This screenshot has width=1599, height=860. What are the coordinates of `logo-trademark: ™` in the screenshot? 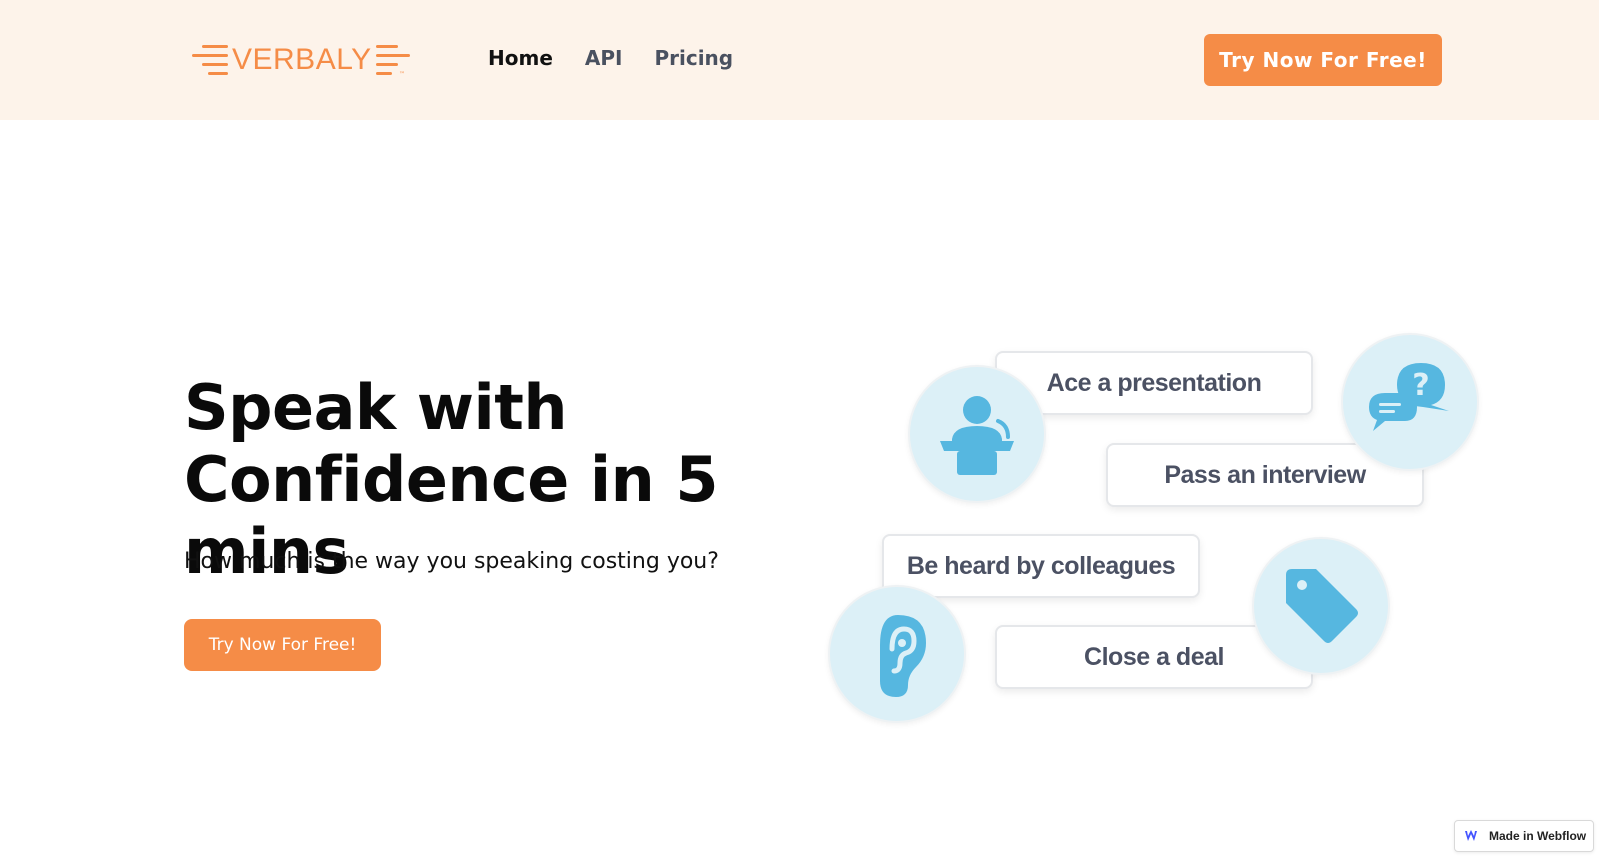 It's located at (402, 74).